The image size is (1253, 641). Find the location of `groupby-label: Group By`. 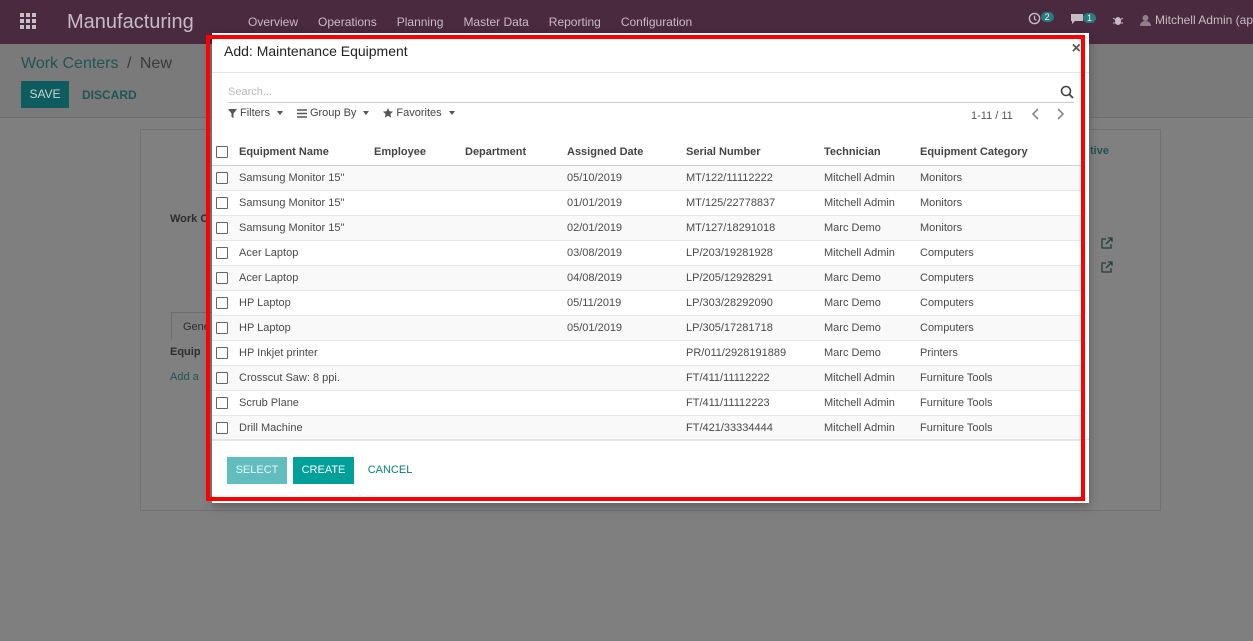

groupby-label: Group By is located at coordinates (333, 113).